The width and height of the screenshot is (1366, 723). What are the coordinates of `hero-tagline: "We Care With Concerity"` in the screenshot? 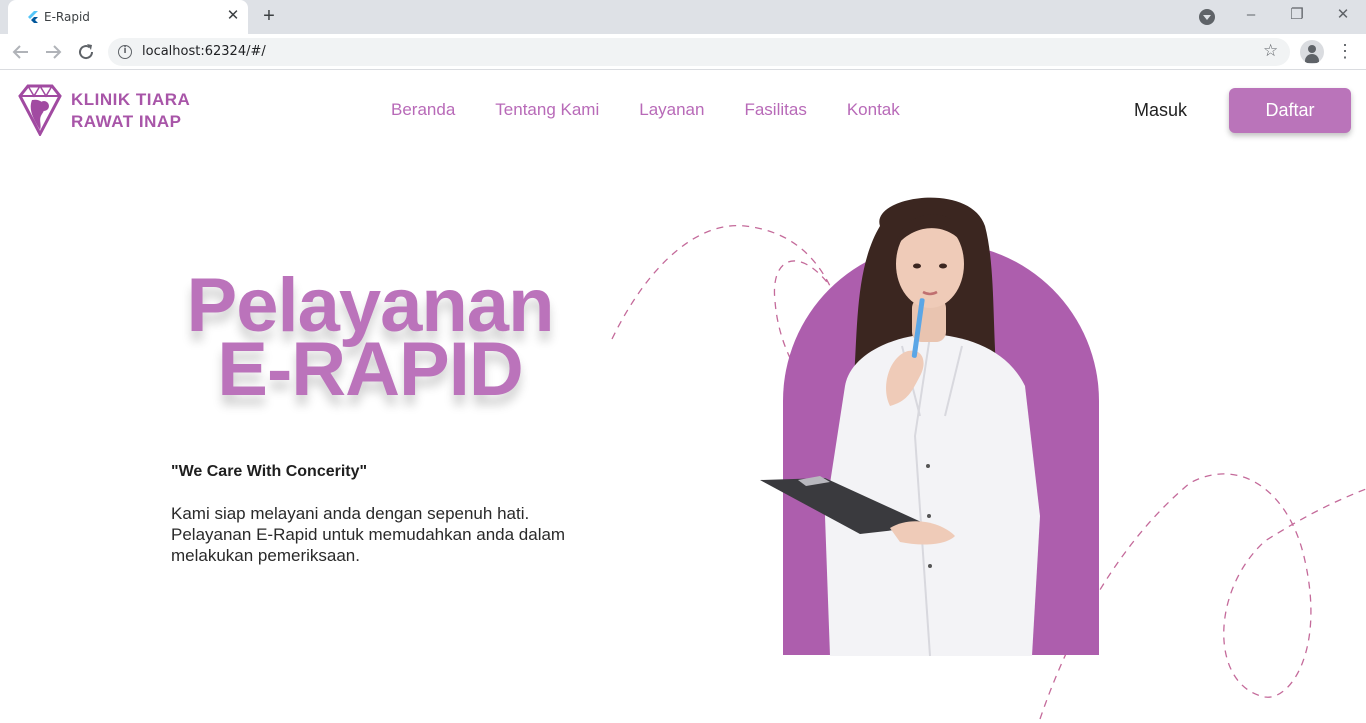 It's located at (269, 471).